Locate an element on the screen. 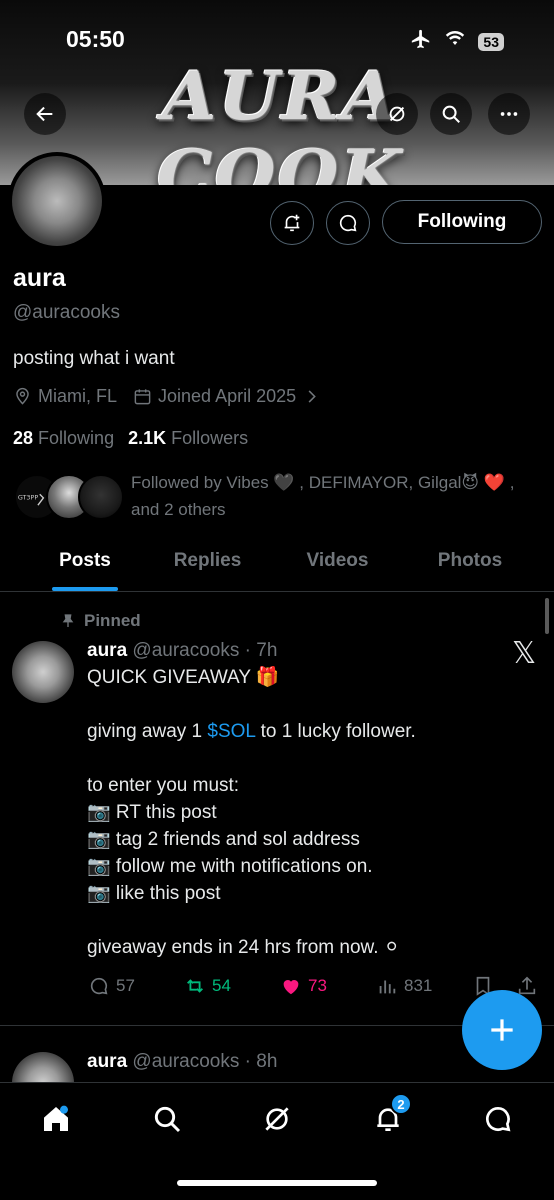 The width and height of the screenshot is (554, 1200). chevron-right-icon is located at coordinates (311, 396).